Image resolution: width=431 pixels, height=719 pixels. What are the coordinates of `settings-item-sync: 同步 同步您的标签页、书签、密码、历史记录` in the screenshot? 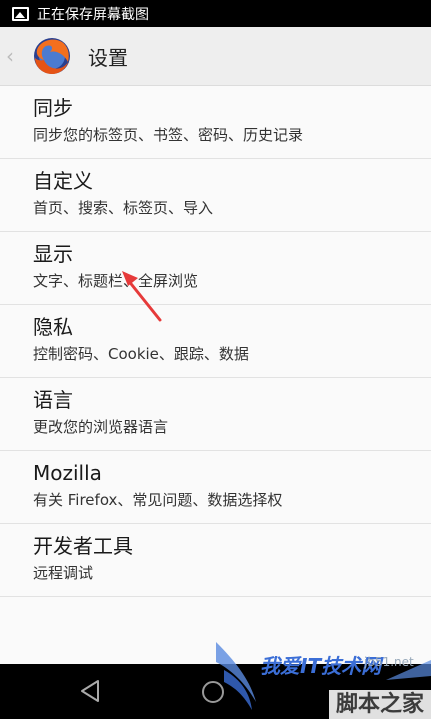 It's located at (215, 122).